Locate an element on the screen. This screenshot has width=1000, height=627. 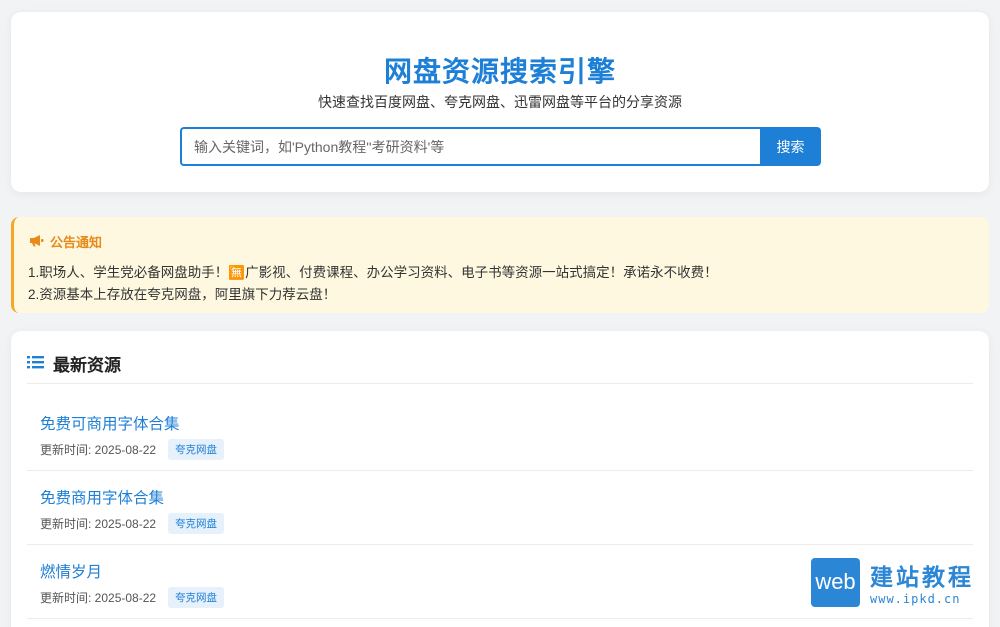
resource-link: 免费可商用字体合集 is located at coordinates (110, 423).